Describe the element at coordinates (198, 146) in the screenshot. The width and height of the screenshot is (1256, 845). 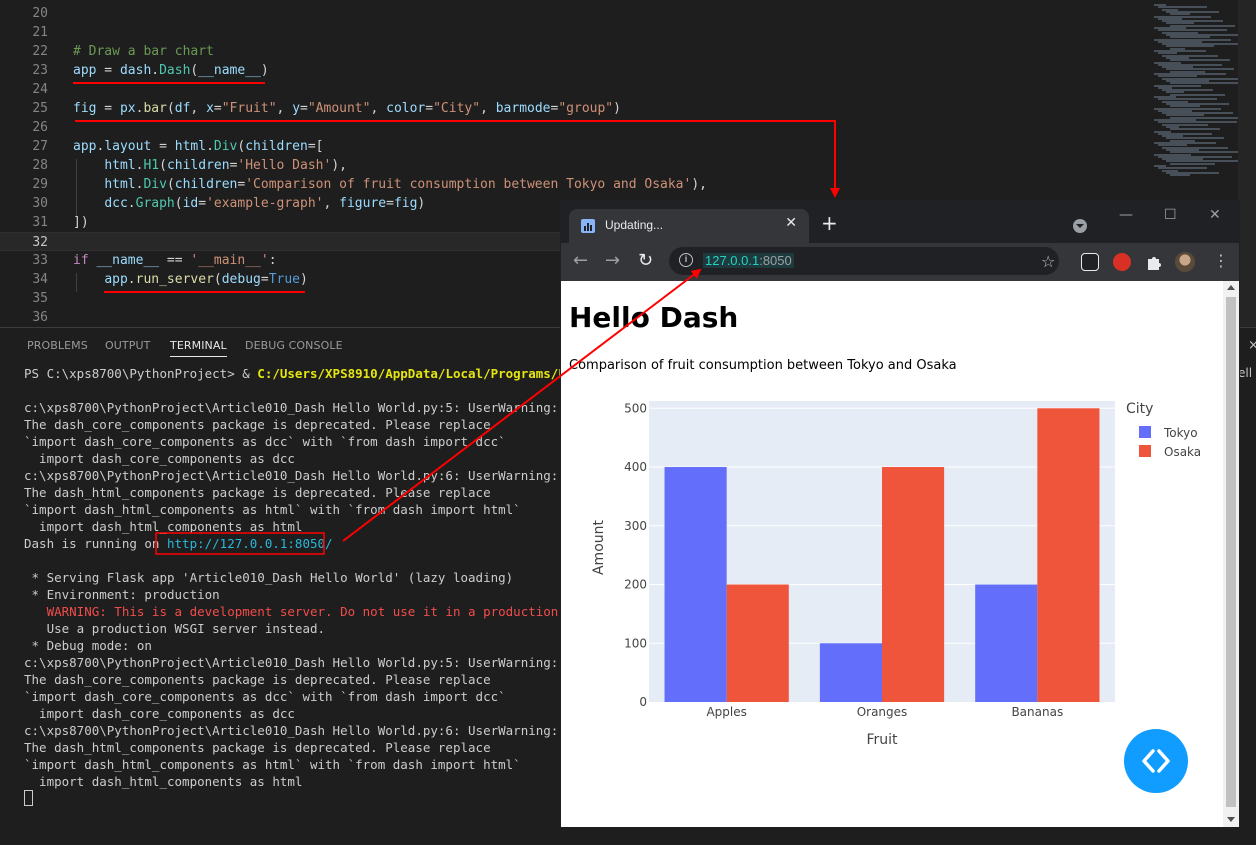
I see `code-text: app.layout = html.Div(children=[` at that location.